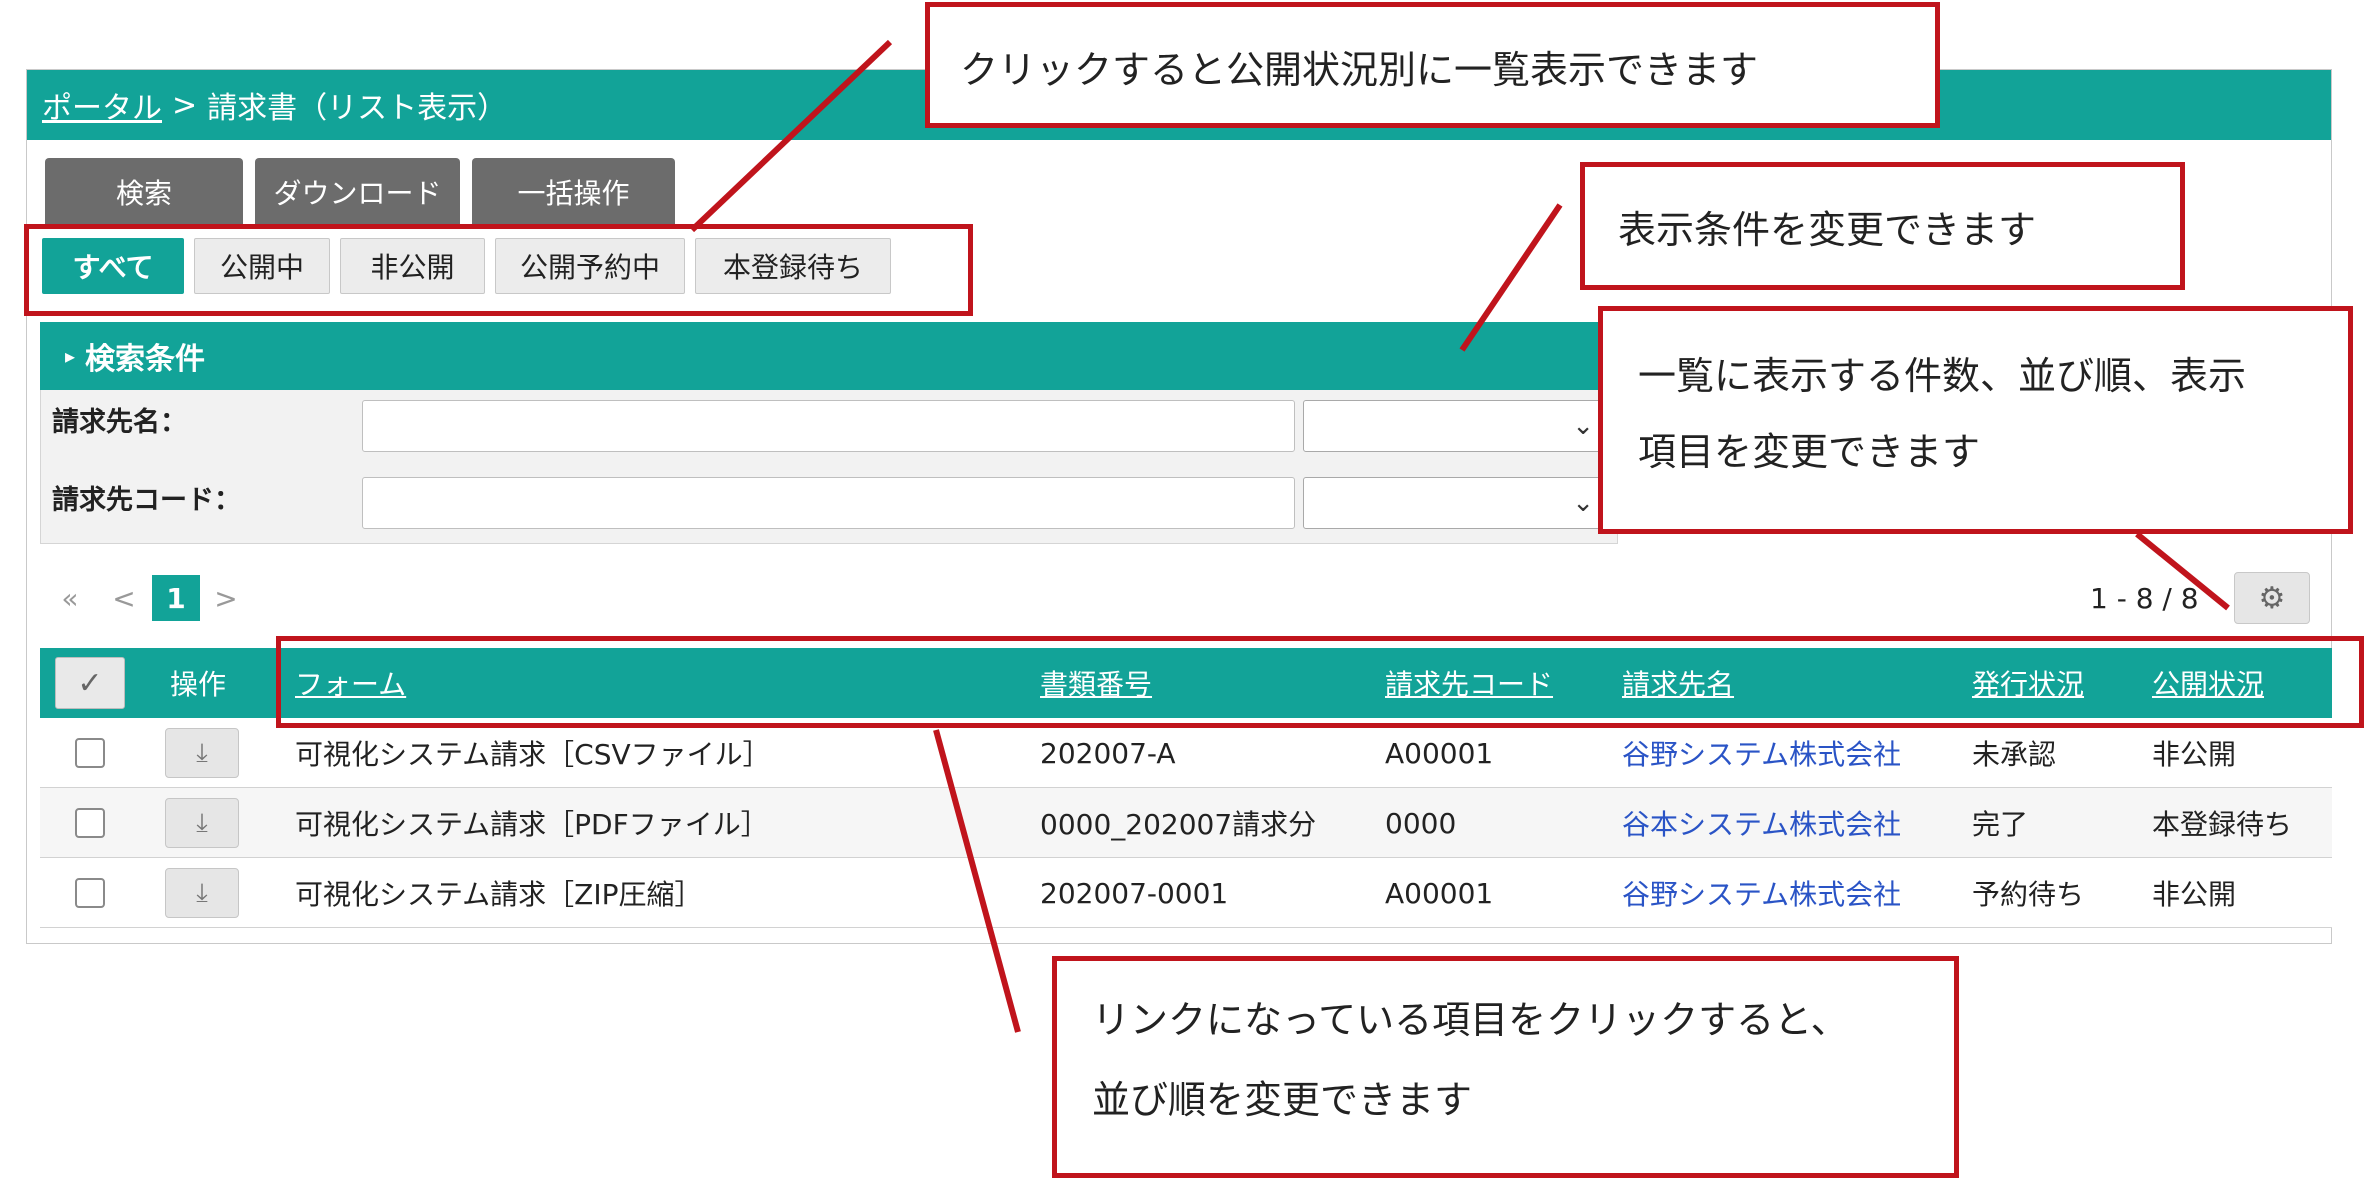  I want to click on callout-sort-text-line1: リンクになっている項目をクリックすると、, so click(1470, 1020).